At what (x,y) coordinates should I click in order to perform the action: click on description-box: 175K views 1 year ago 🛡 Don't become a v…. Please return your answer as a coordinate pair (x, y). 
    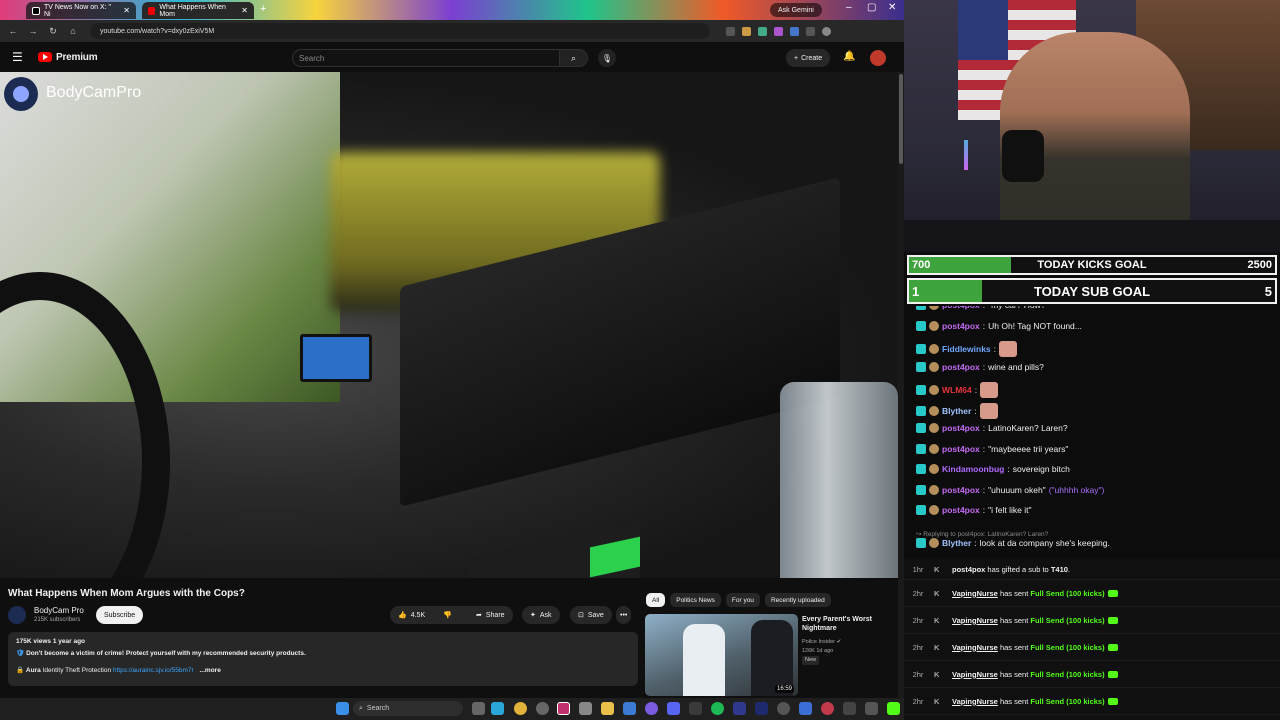
    Looking at the image, I should click on (323, 659).